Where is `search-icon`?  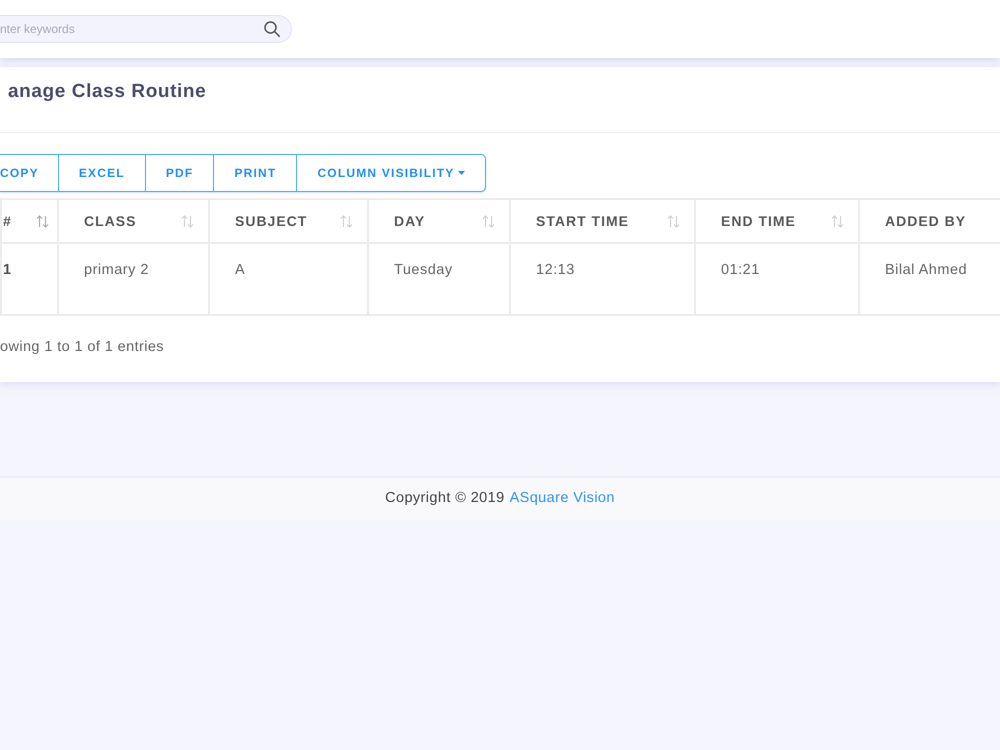
search-icon is located at coordinates (272, 29).